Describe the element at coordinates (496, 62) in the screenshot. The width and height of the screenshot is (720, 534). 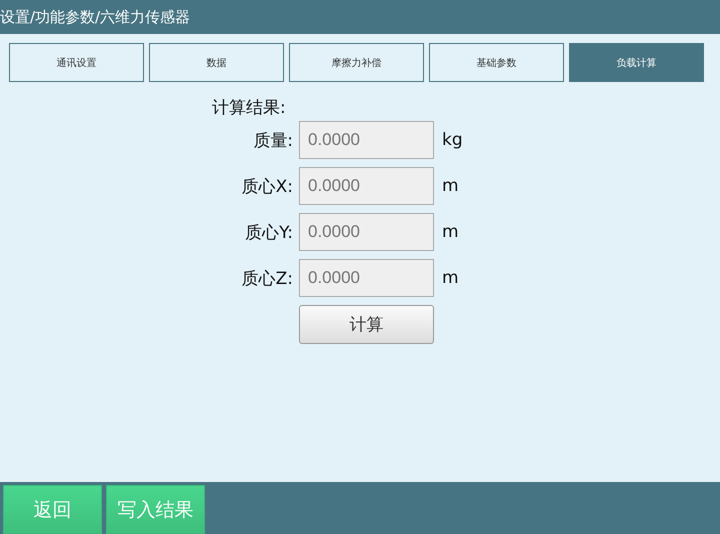
I see `tab: 基础参数` at that location.